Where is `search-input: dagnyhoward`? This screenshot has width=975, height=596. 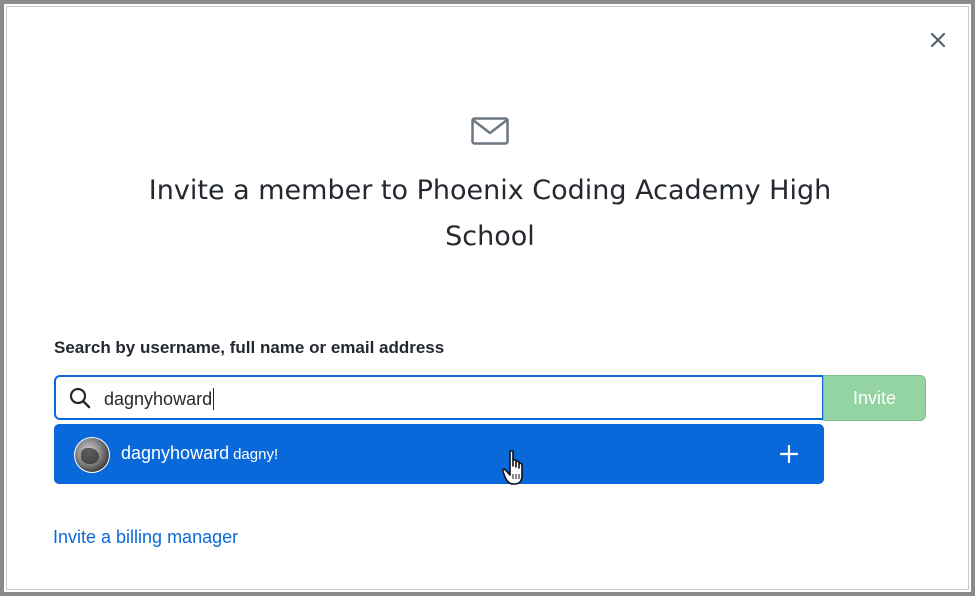
search-input: dagnyhoward is located at coordinates (439, 397).